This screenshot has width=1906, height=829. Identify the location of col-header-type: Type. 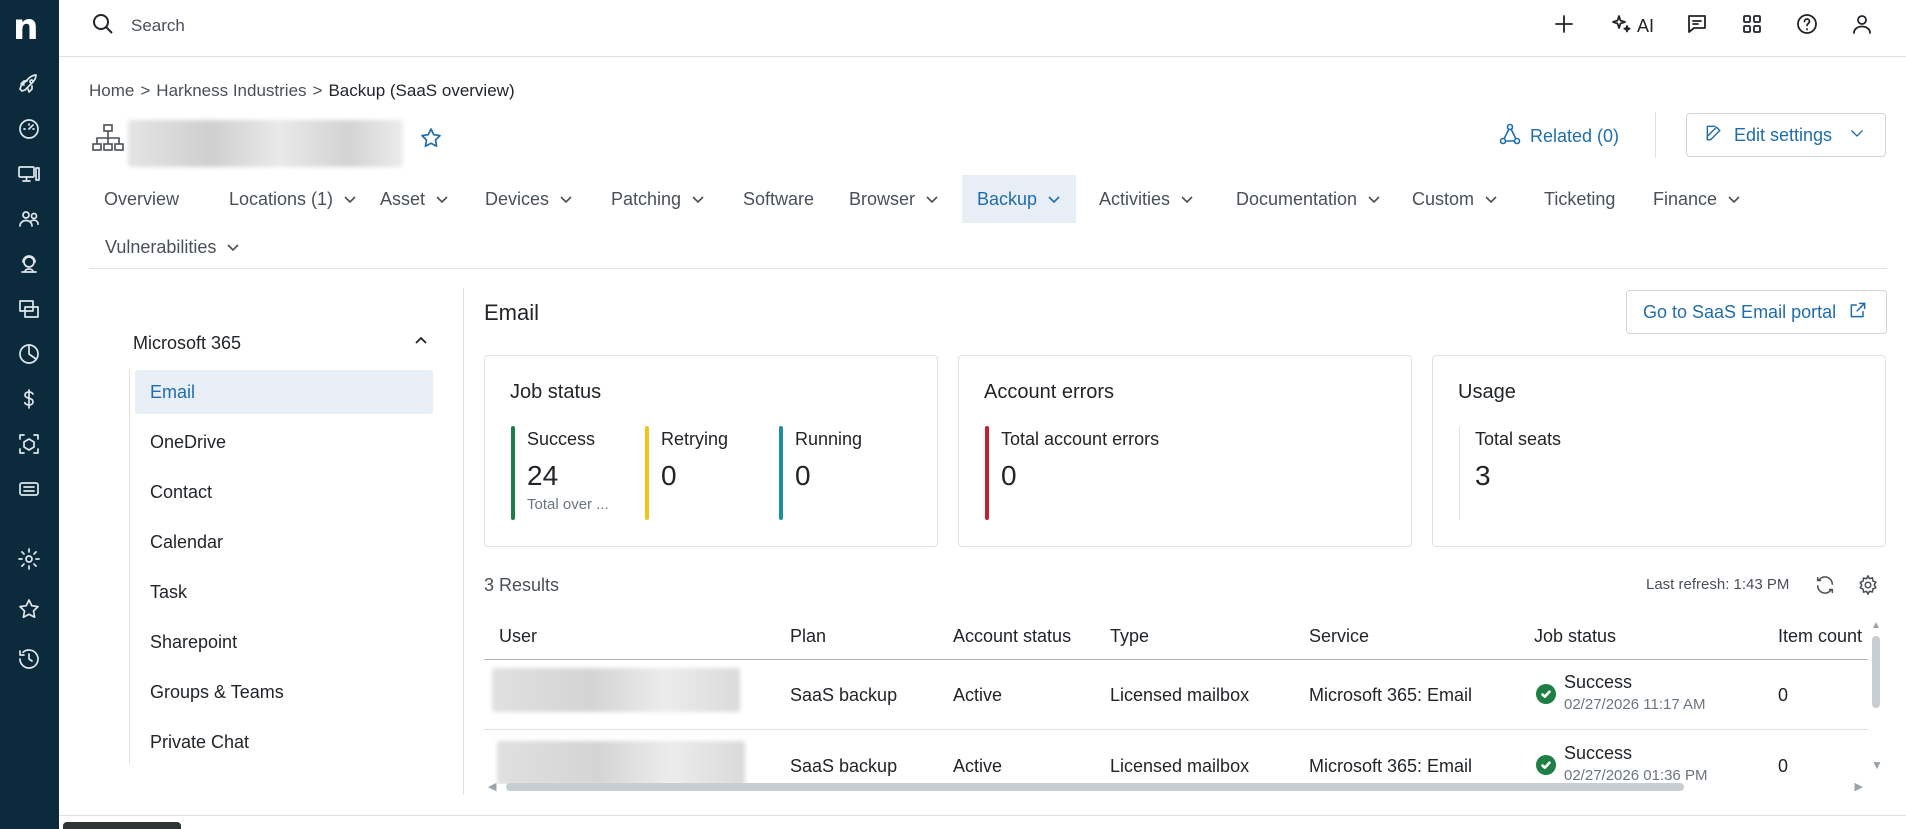
(1129, 636).